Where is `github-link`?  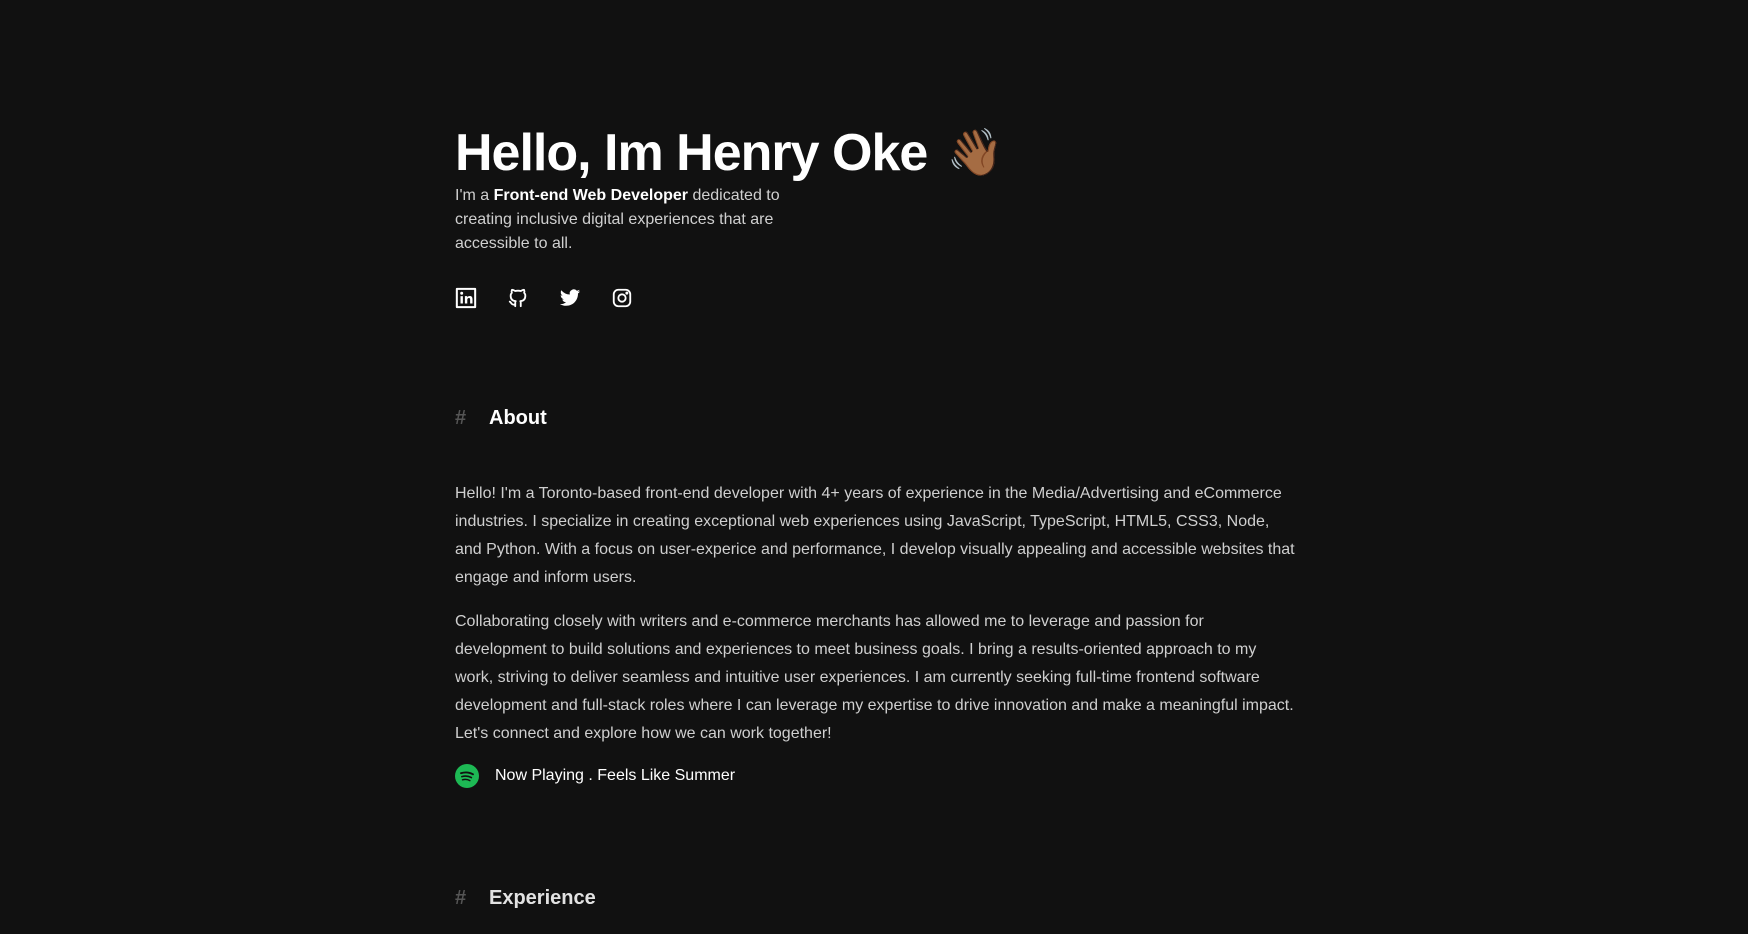 github-link is located at coordinates (518, 298).